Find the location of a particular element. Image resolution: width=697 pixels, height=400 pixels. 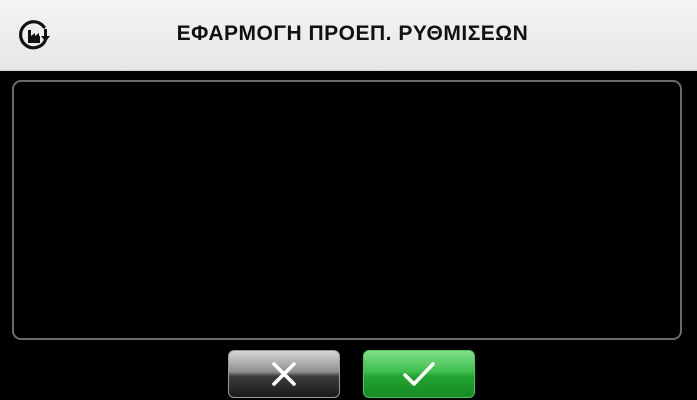

close-icon is located at coordinates (284, 374).